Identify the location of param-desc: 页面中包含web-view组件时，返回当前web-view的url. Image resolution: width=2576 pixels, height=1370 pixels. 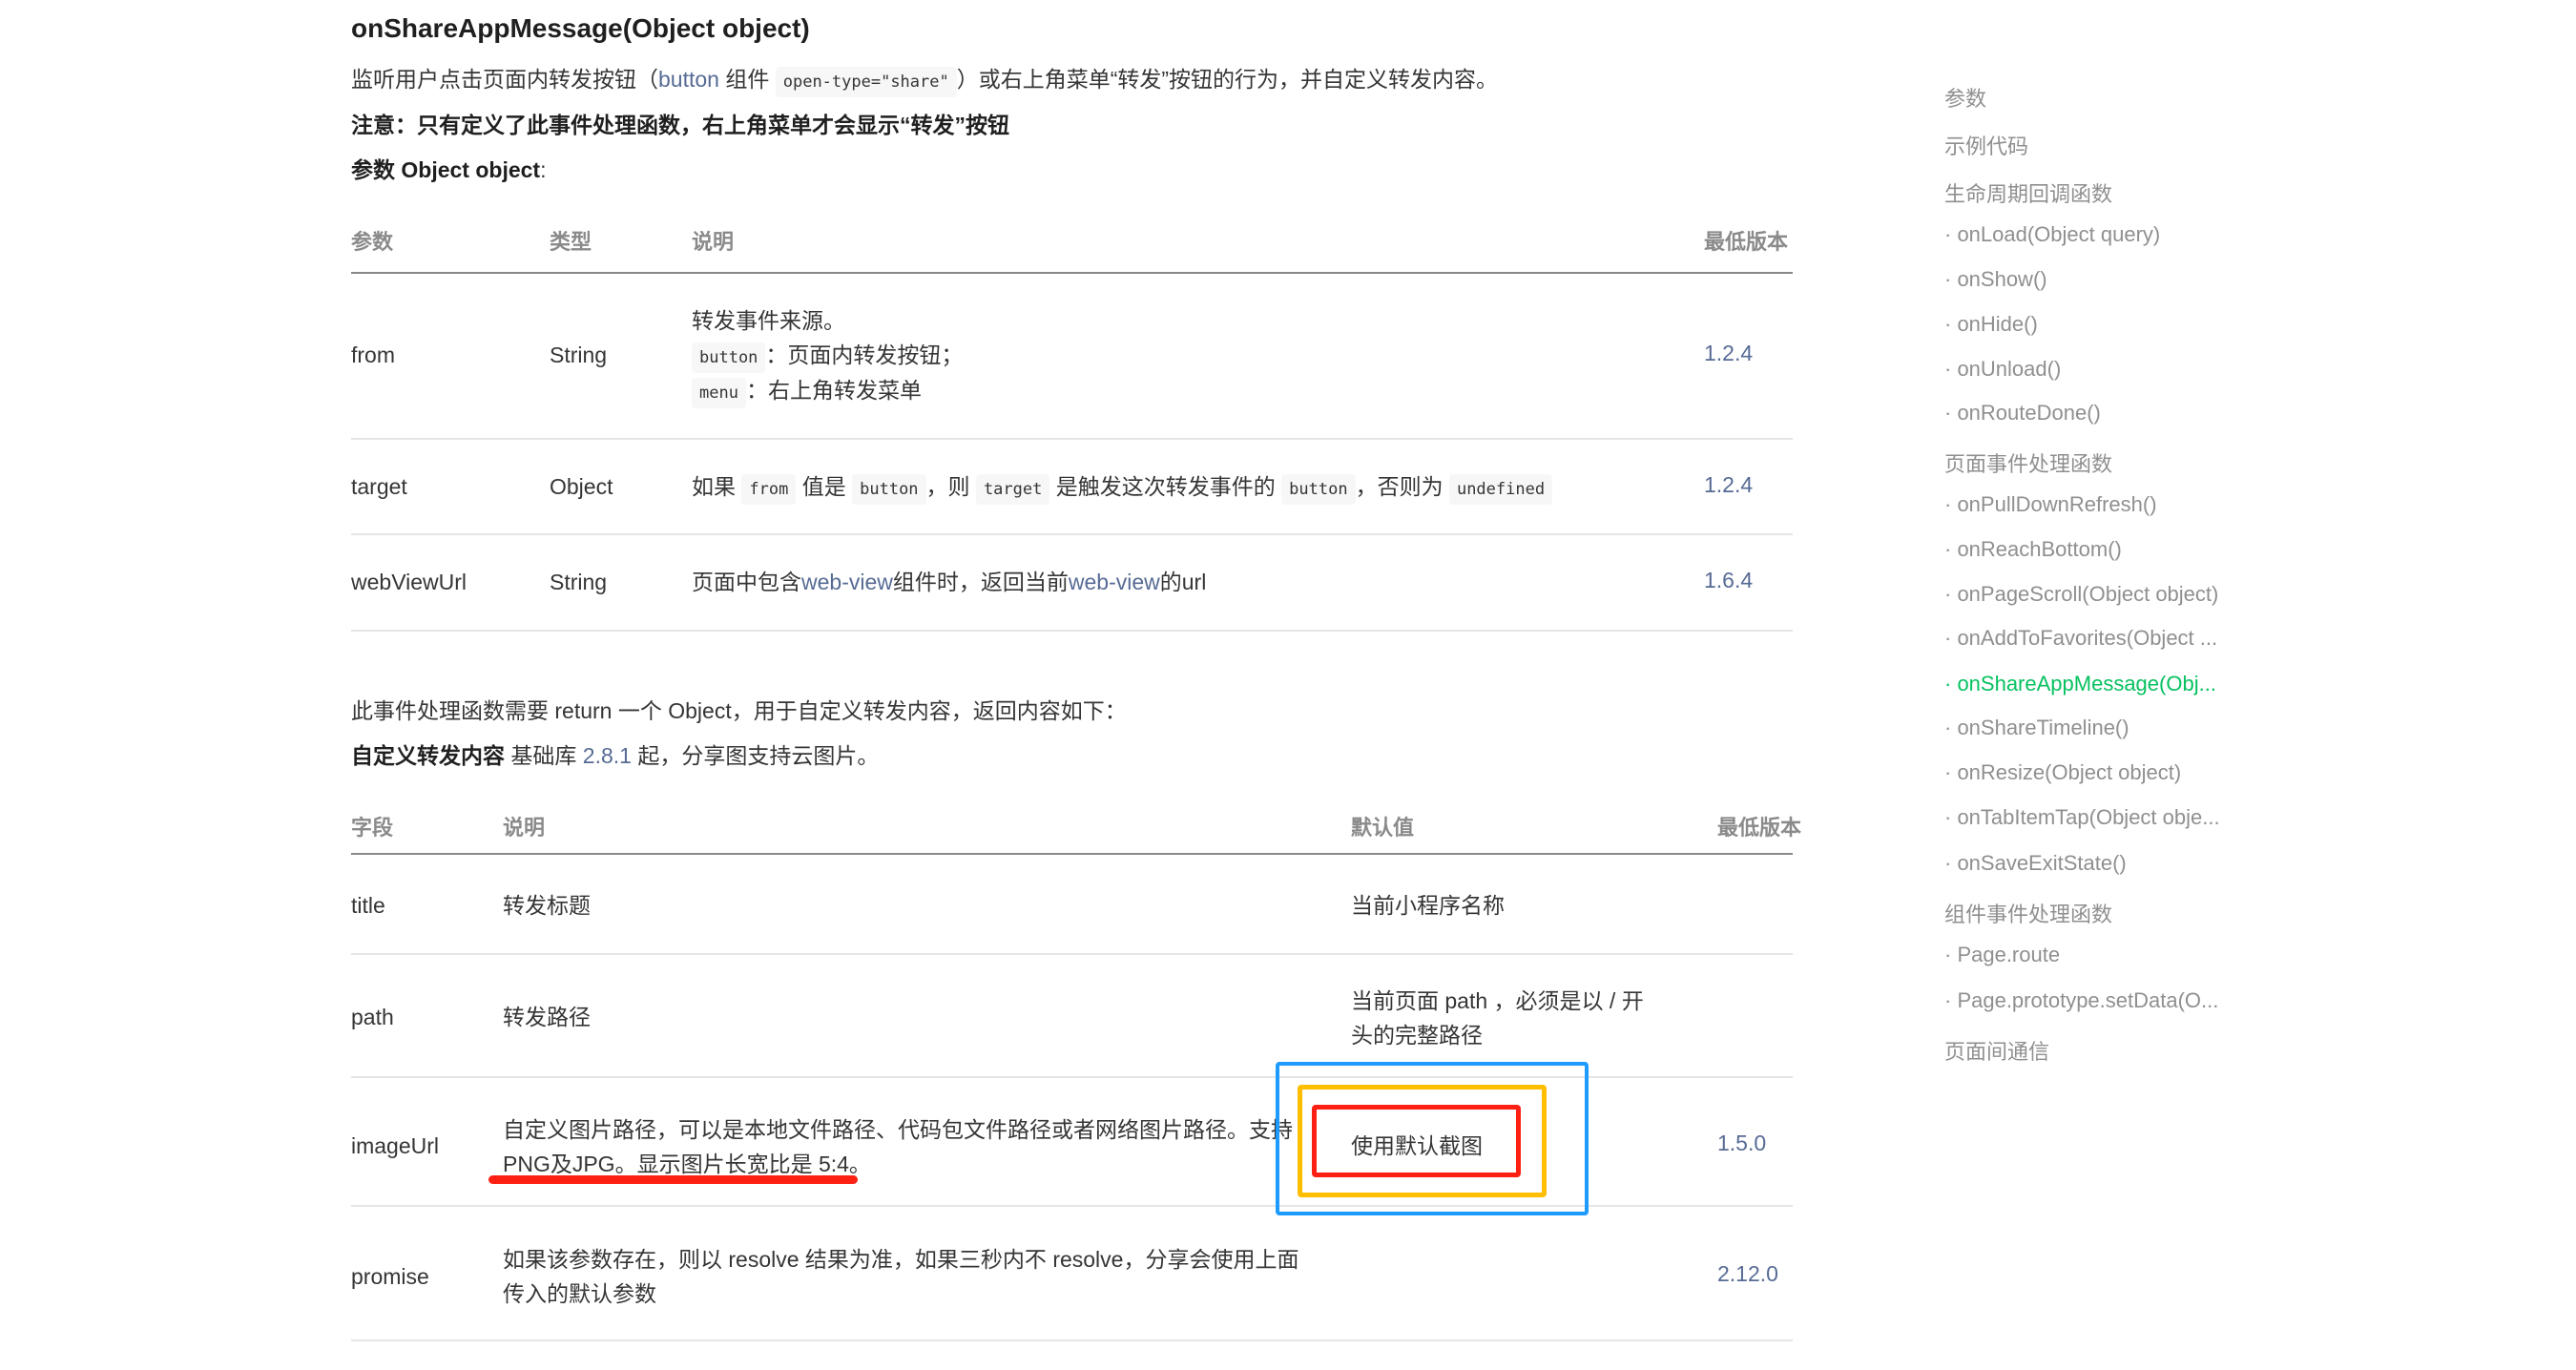
(949, 582).